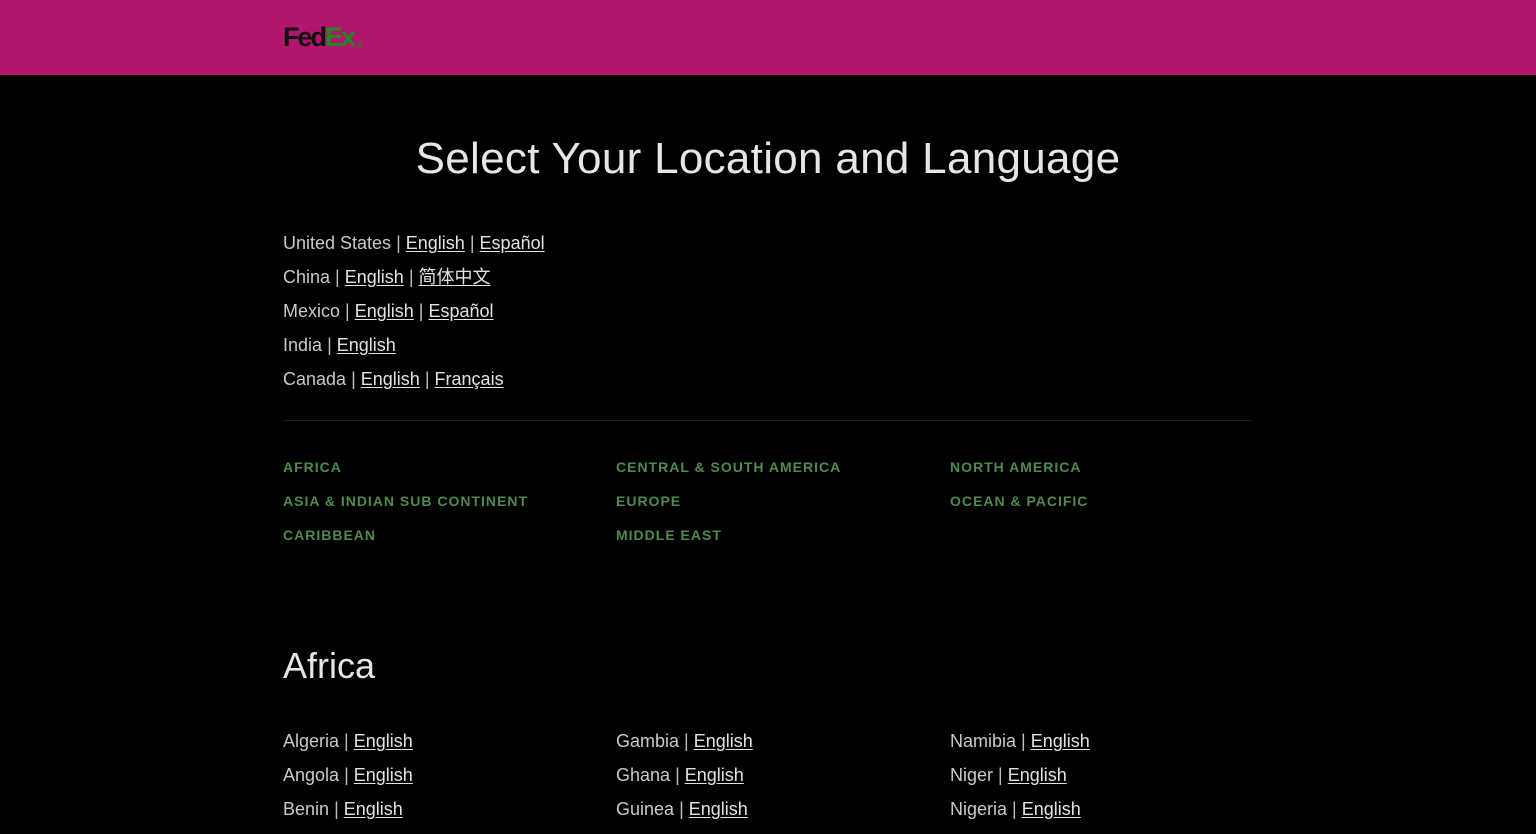  I want to click on country-name: Ghana, so click(643, 775).